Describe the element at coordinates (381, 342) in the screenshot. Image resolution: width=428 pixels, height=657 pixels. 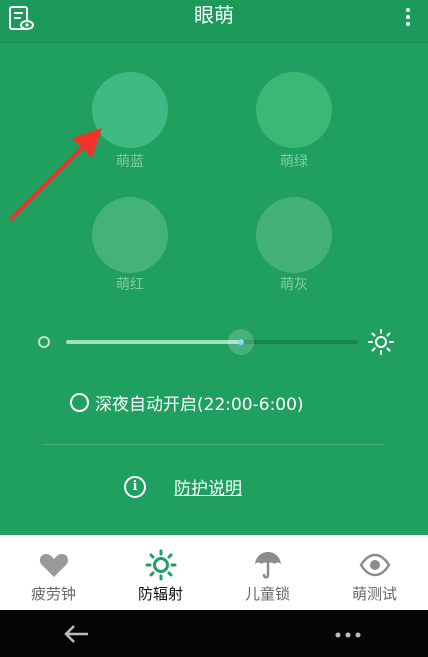
I see `brightness-high-icon` at that location.